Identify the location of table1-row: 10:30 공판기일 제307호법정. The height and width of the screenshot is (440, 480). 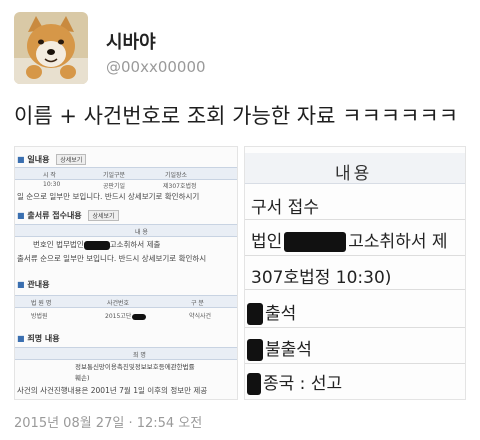
(126, 184).